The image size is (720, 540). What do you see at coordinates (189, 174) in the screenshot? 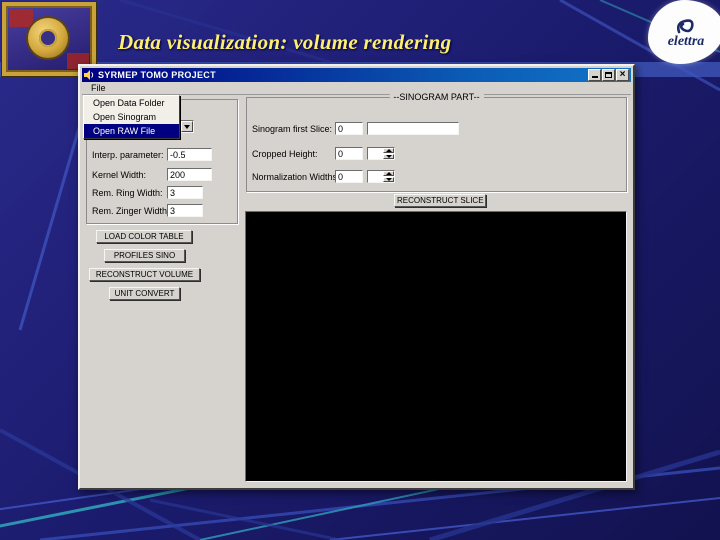
I see `kernel-width-input` at bounding box center [189, 174].